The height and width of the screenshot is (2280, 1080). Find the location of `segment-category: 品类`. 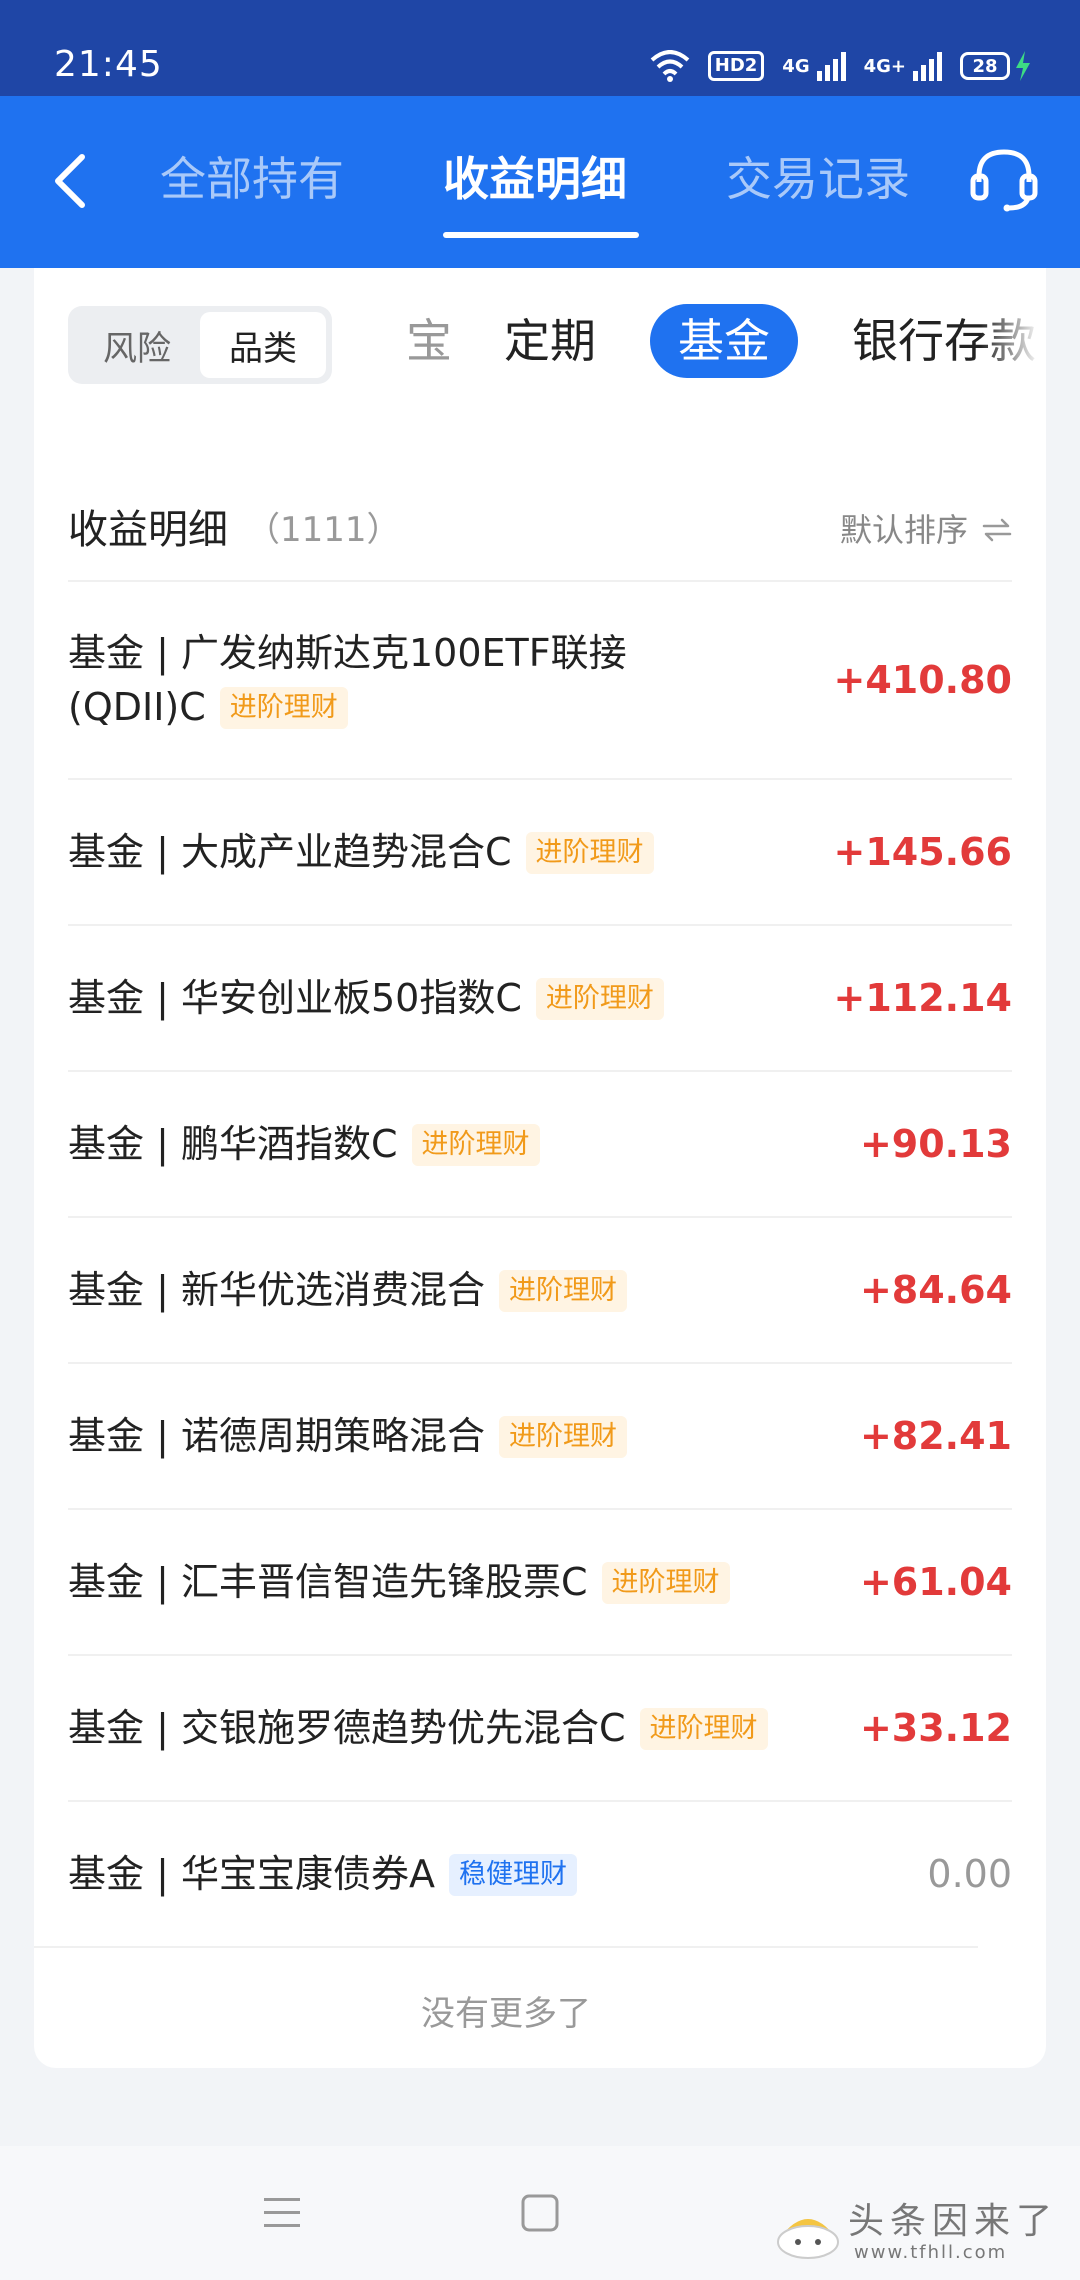

segment-category: 品类 is located at coordinates (263, 345).